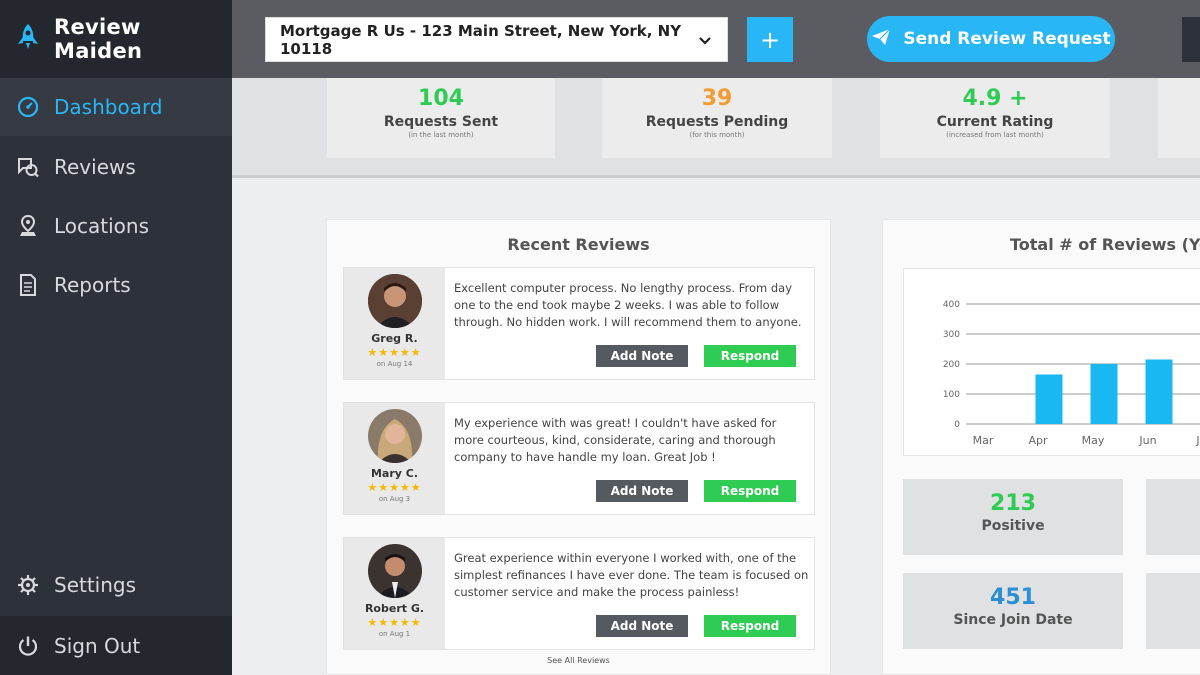  Describe the element at coordinates (394, 364) in the screenshot. I see `review-date: on Aug 14` at that location.